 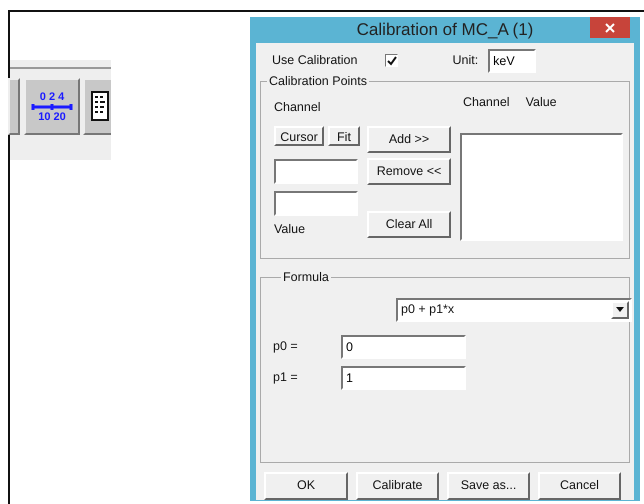 What do you see at coordinates (306, 276) in the screenshot?
I see `group-label: Formula` at bounding box center [306, 276].